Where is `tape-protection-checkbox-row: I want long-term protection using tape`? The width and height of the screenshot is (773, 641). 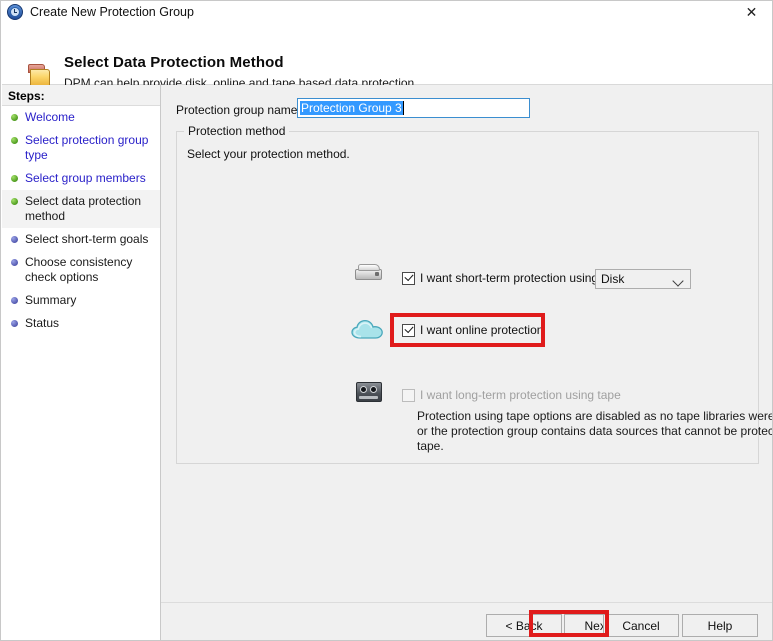 tape-protection-checkbox-row: I want long-term protection using tape is located at coordinates (511, 395).